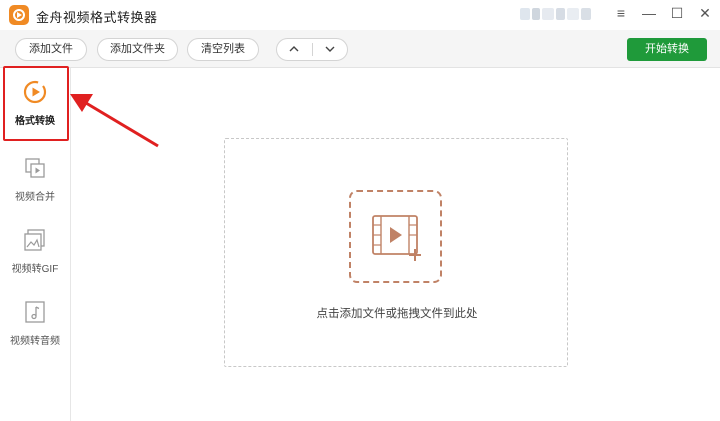  What do you see at coordinates (559, 14) in the screenshot?
I see `user-account-area` at bounding box center [559, 14].